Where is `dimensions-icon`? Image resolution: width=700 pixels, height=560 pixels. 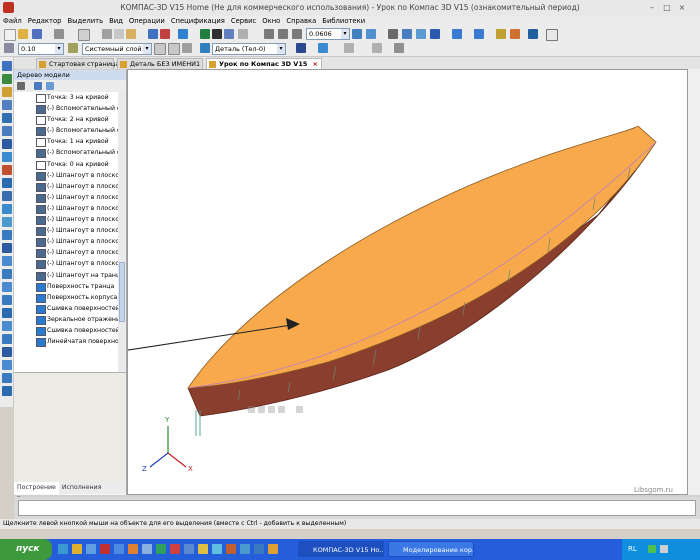 dimensions-icon is located at coordinates (7, 235).